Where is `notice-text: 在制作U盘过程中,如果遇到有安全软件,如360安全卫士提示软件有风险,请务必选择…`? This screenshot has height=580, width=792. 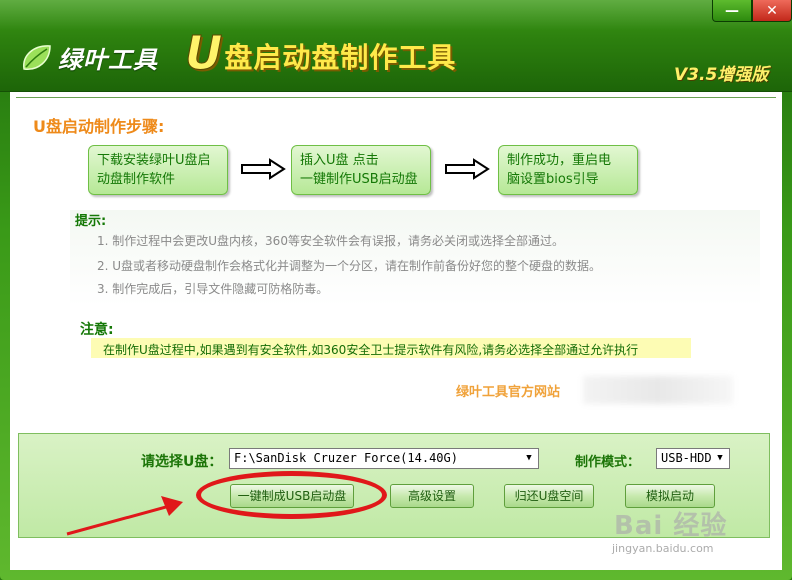 notice-text: 在制作U盘过程中,如果遇到有安全软件,如360安全卫士提示软件有风险,请务必选择… is located at coordinates (371, 350).